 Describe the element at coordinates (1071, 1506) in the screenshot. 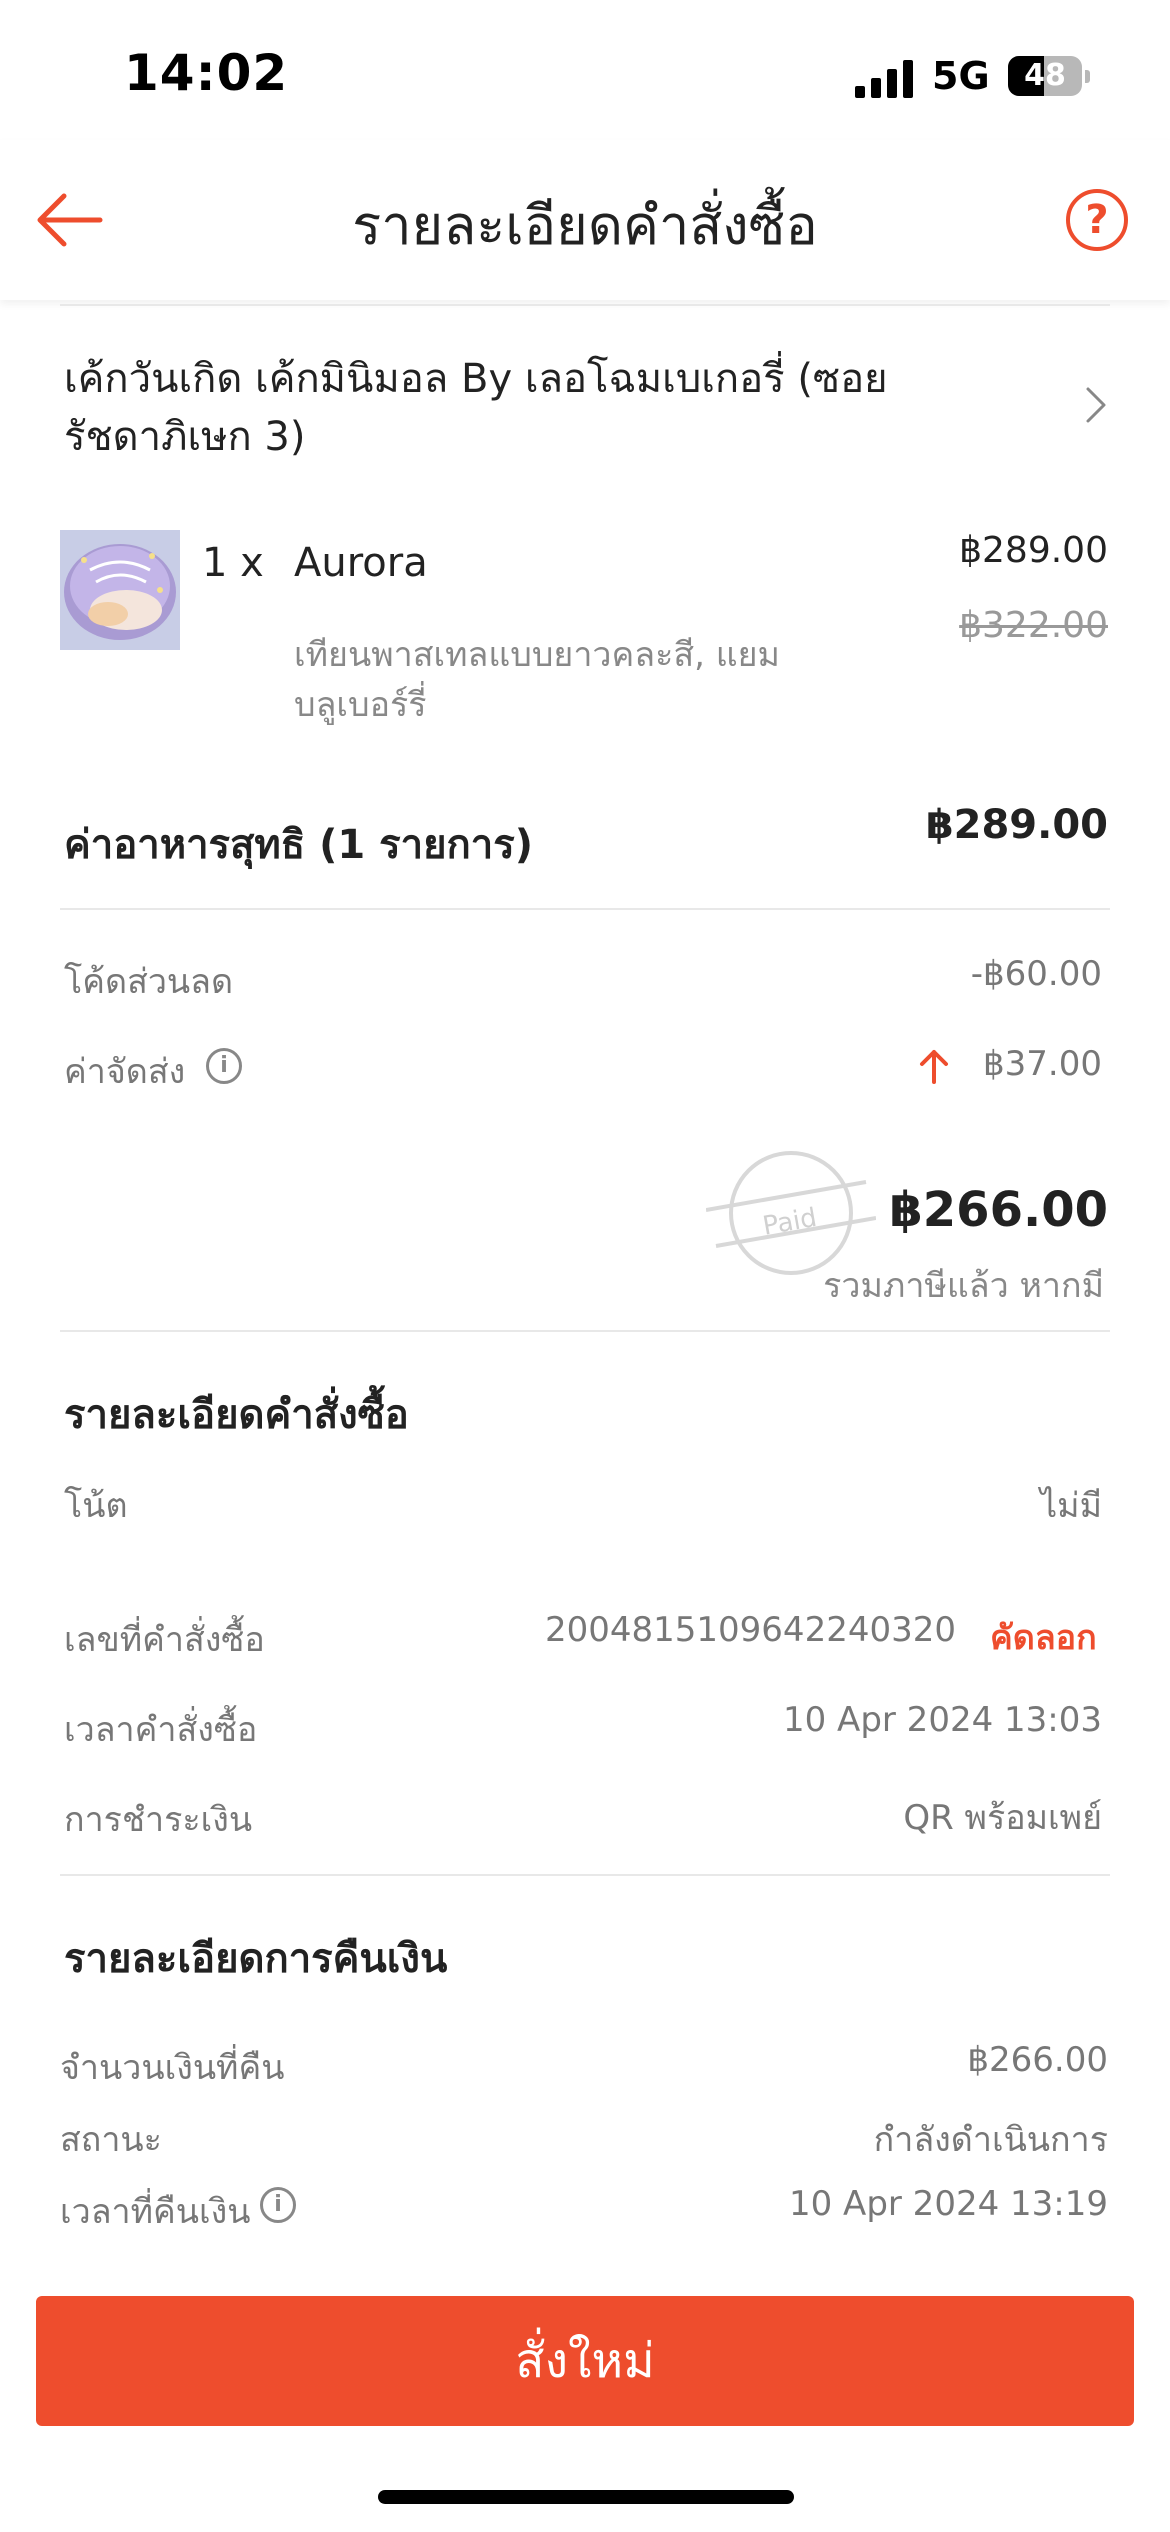

I see `note-value: ไม่มี` at that location.